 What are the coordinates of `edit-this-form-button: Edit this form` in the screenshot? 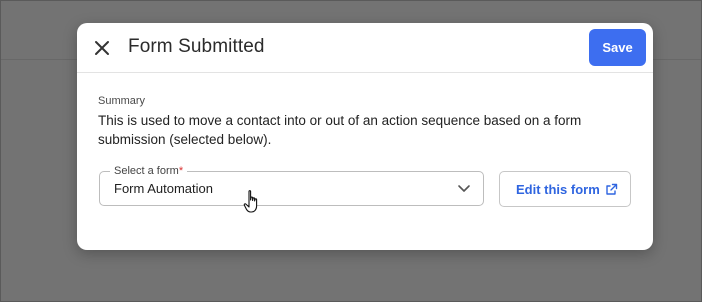 It's located at (565, 189).